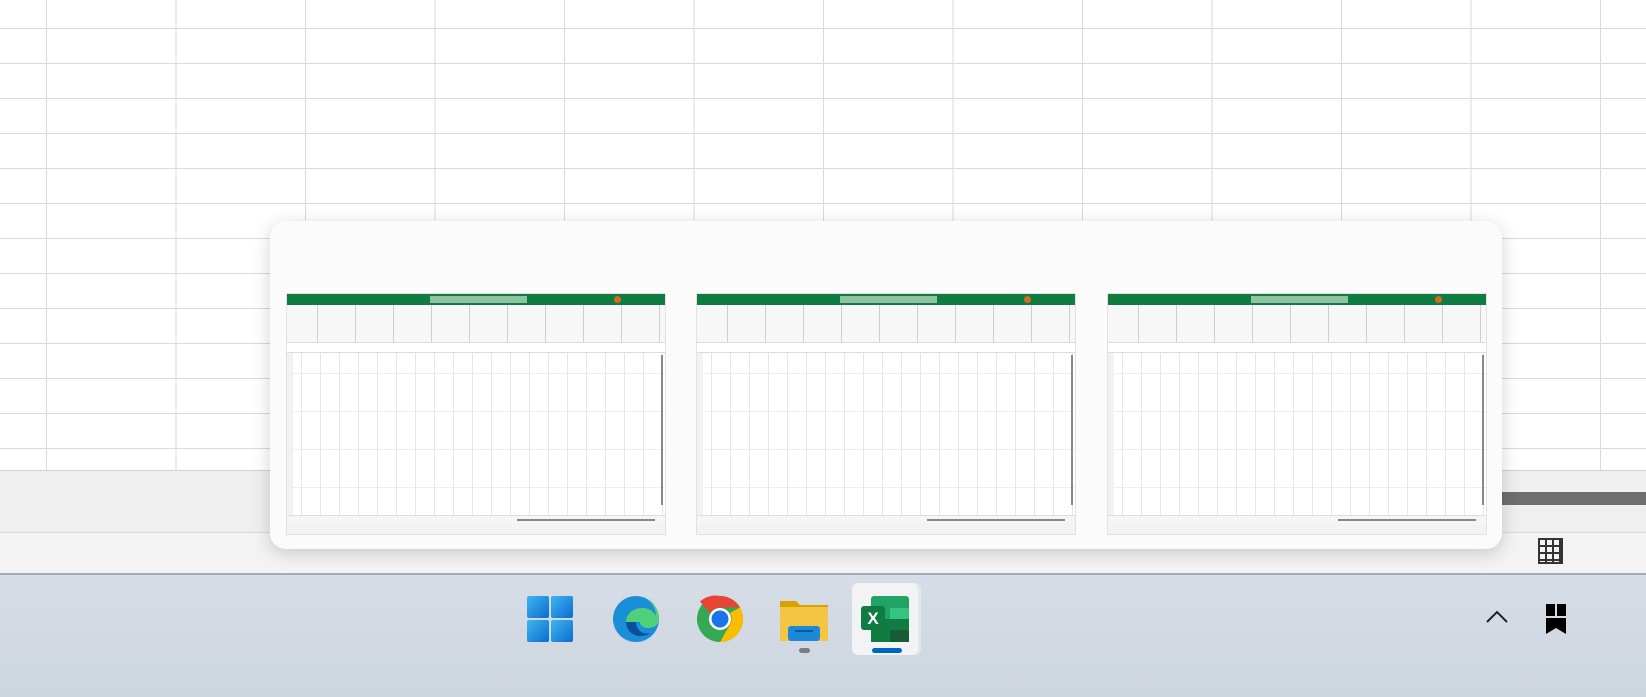 The image size is (1646, 697). I want to click on file-explorer-button, so click(804, 619).